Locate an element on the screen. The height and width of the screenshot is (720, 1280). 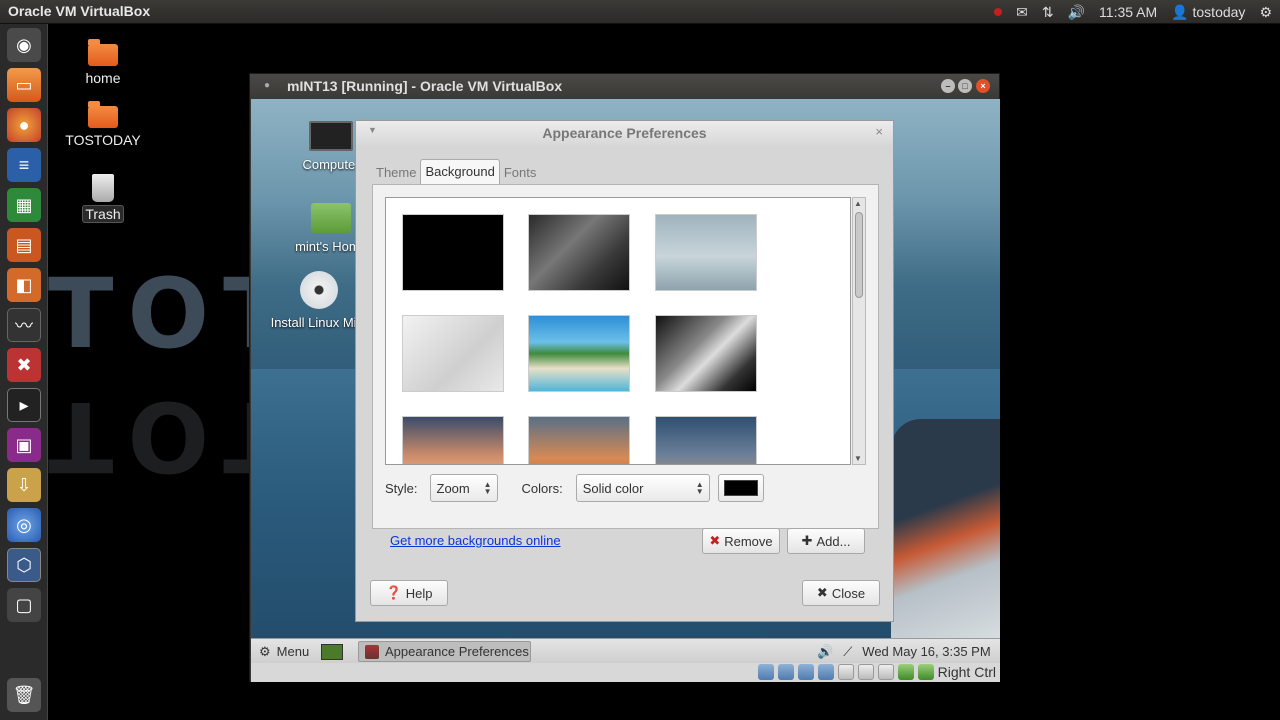
gear-icon: ⚙ is located at coordinates (1265, 12).